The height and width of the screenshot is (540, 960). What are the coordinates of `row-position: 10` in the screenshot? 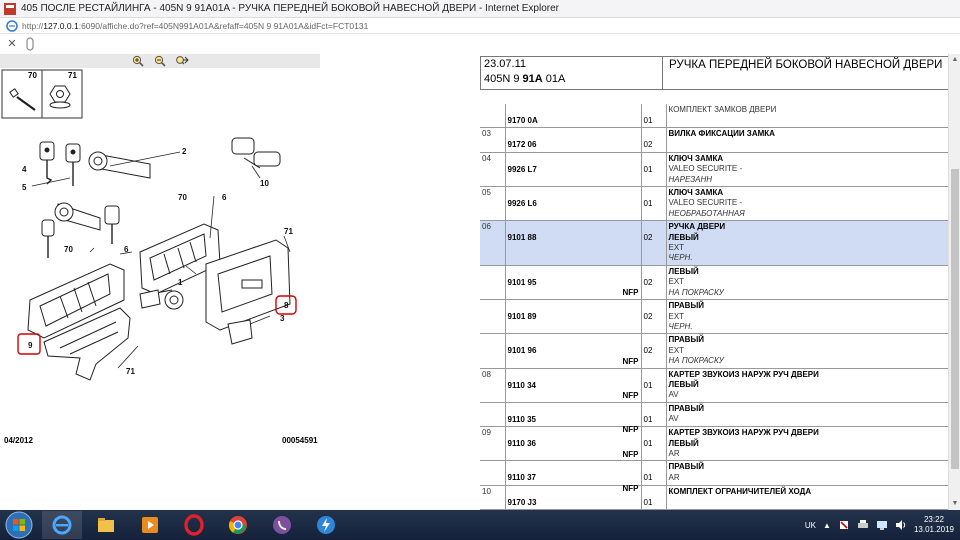 It's located at (492, 497).